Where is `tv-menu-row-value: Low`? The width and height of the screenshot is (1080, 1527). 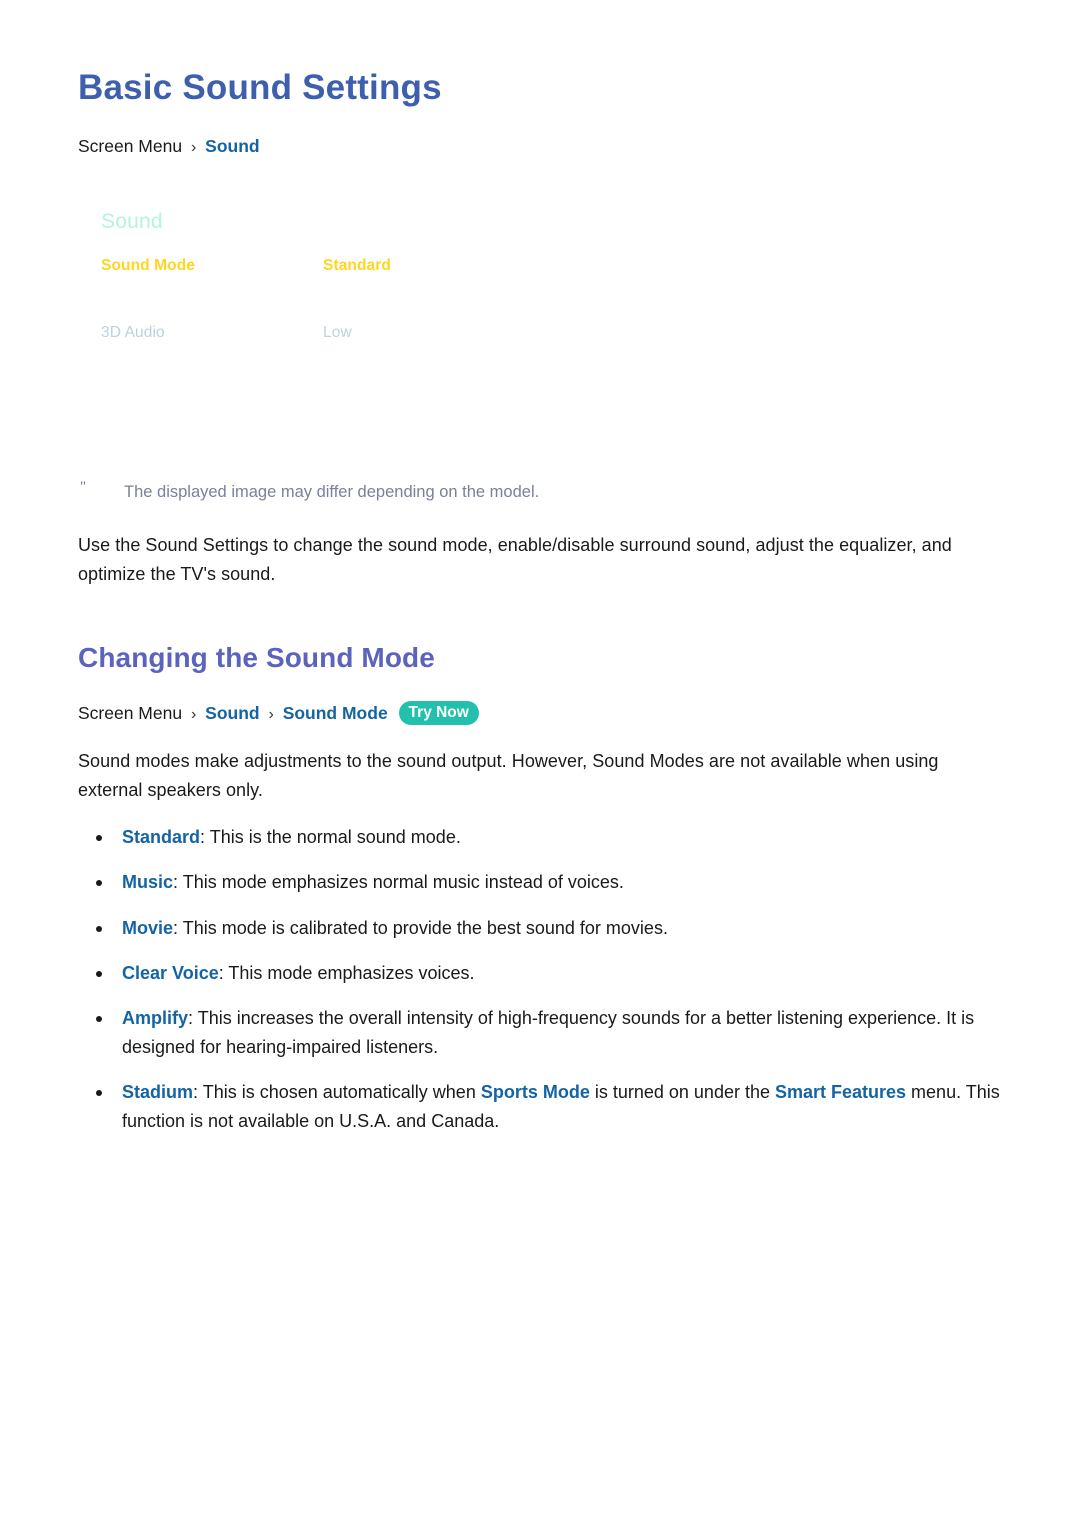
tv-menu-row-value: Low is located at coordinates (337, 333).